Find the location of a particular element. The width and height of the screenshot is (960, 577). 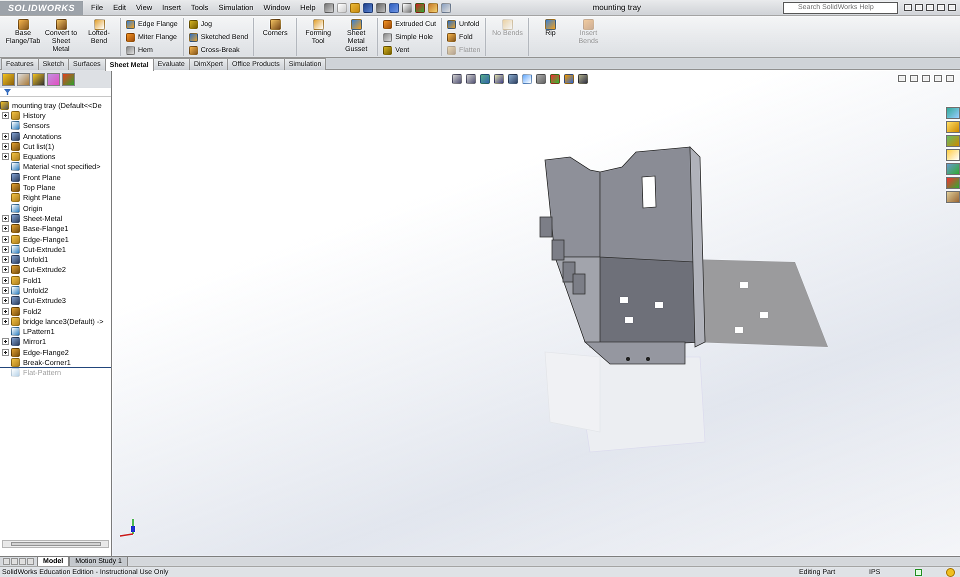

app-logo: SOLIDWORKS is located at coordinates (41, 7).